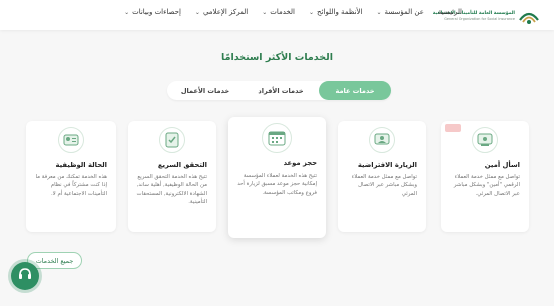 This screenshot has width=554, height=306. I want to click on nav-label: الخدمات, so click(282, 12).